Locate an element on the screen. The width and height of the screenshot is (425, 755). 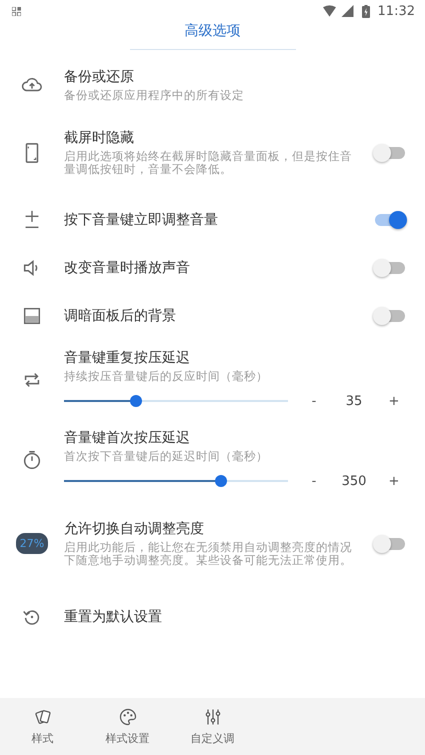
setting-title: 允许切换自动调整亮度 is located at coordinates (134, 529).